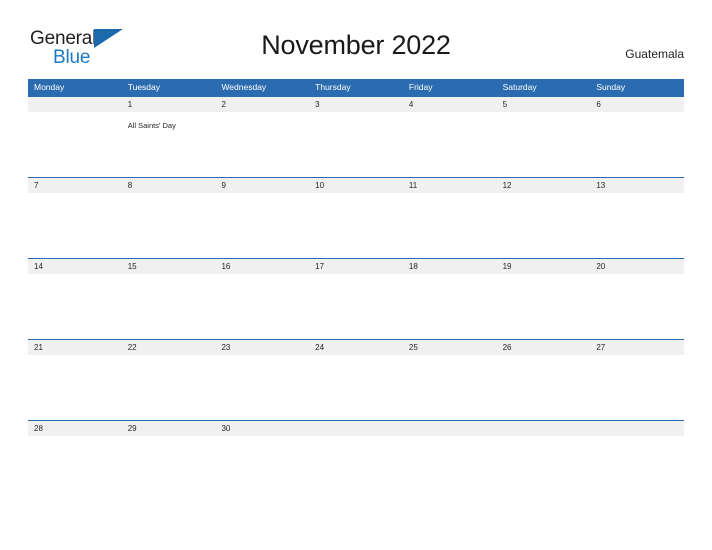 This screenshot has width=712, height=550. What do you see at coordinates (544, 185) in the screenshot?
I see `day-number-cell: 12` at bounding box center [544, 185].